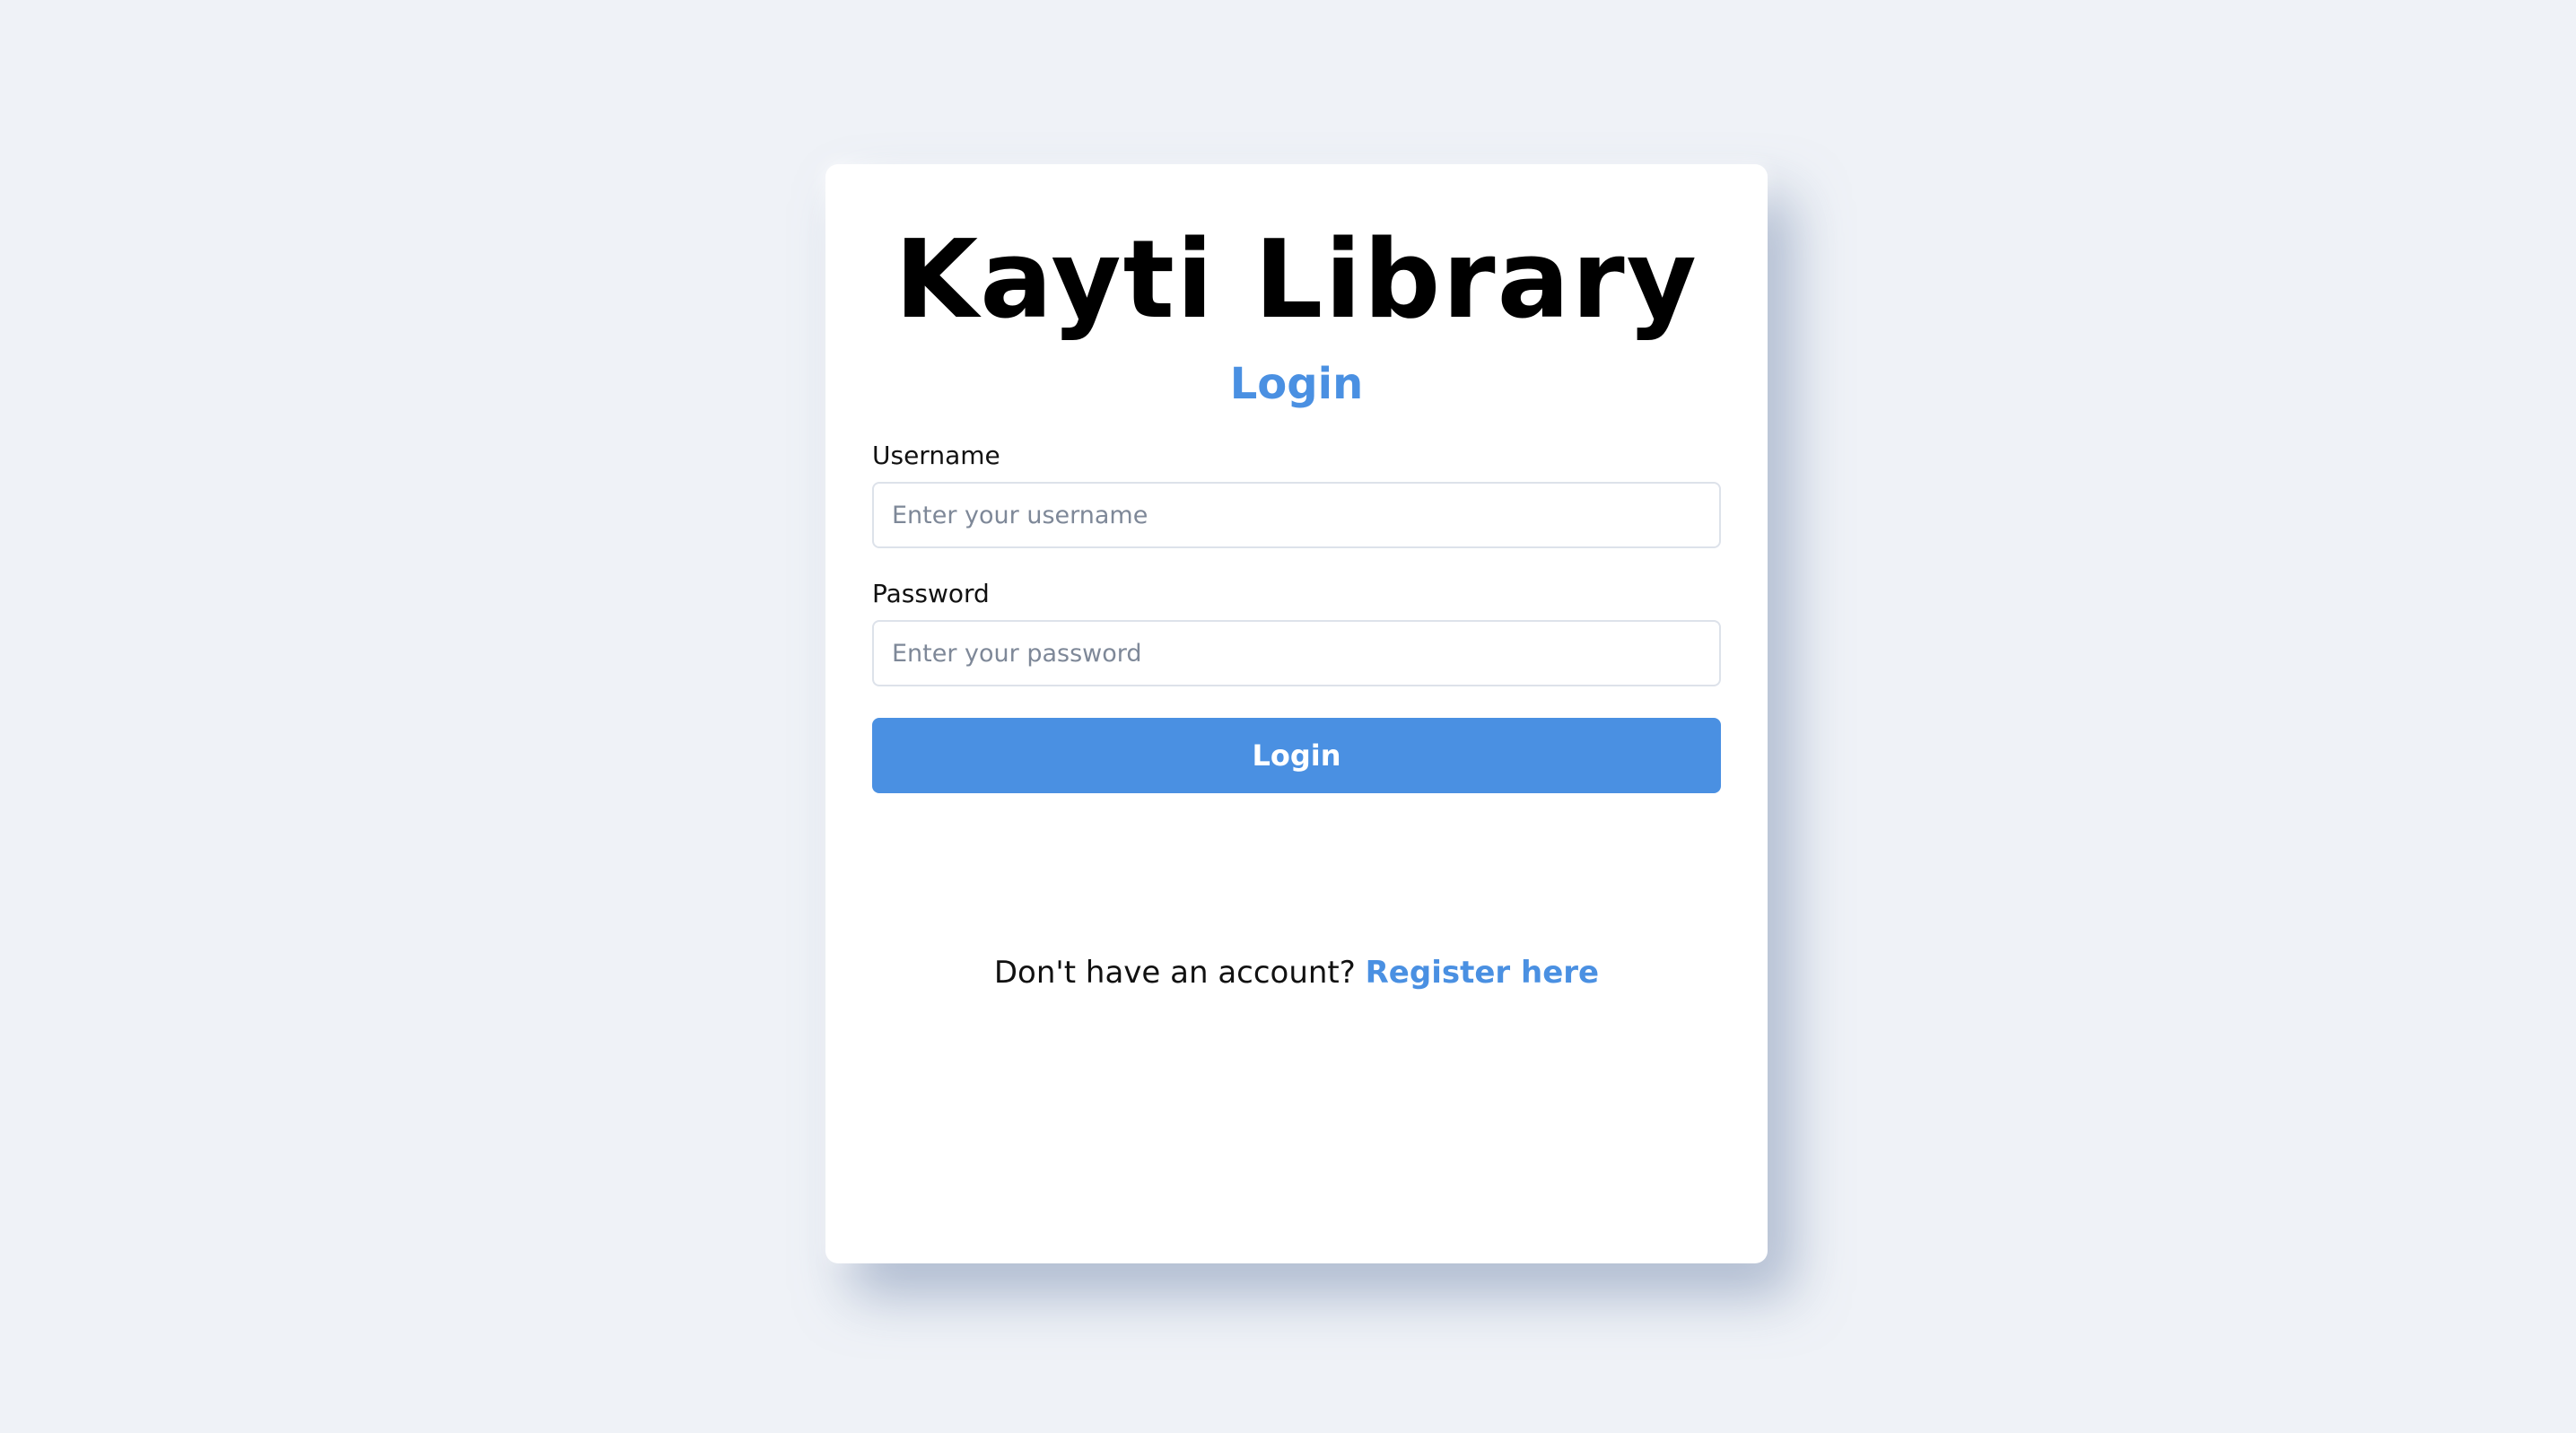 The image size is (2576, 1433). Describe the element at coordinates (1483, 973) in the screenshot. I see `register-link: Register here` at that location.